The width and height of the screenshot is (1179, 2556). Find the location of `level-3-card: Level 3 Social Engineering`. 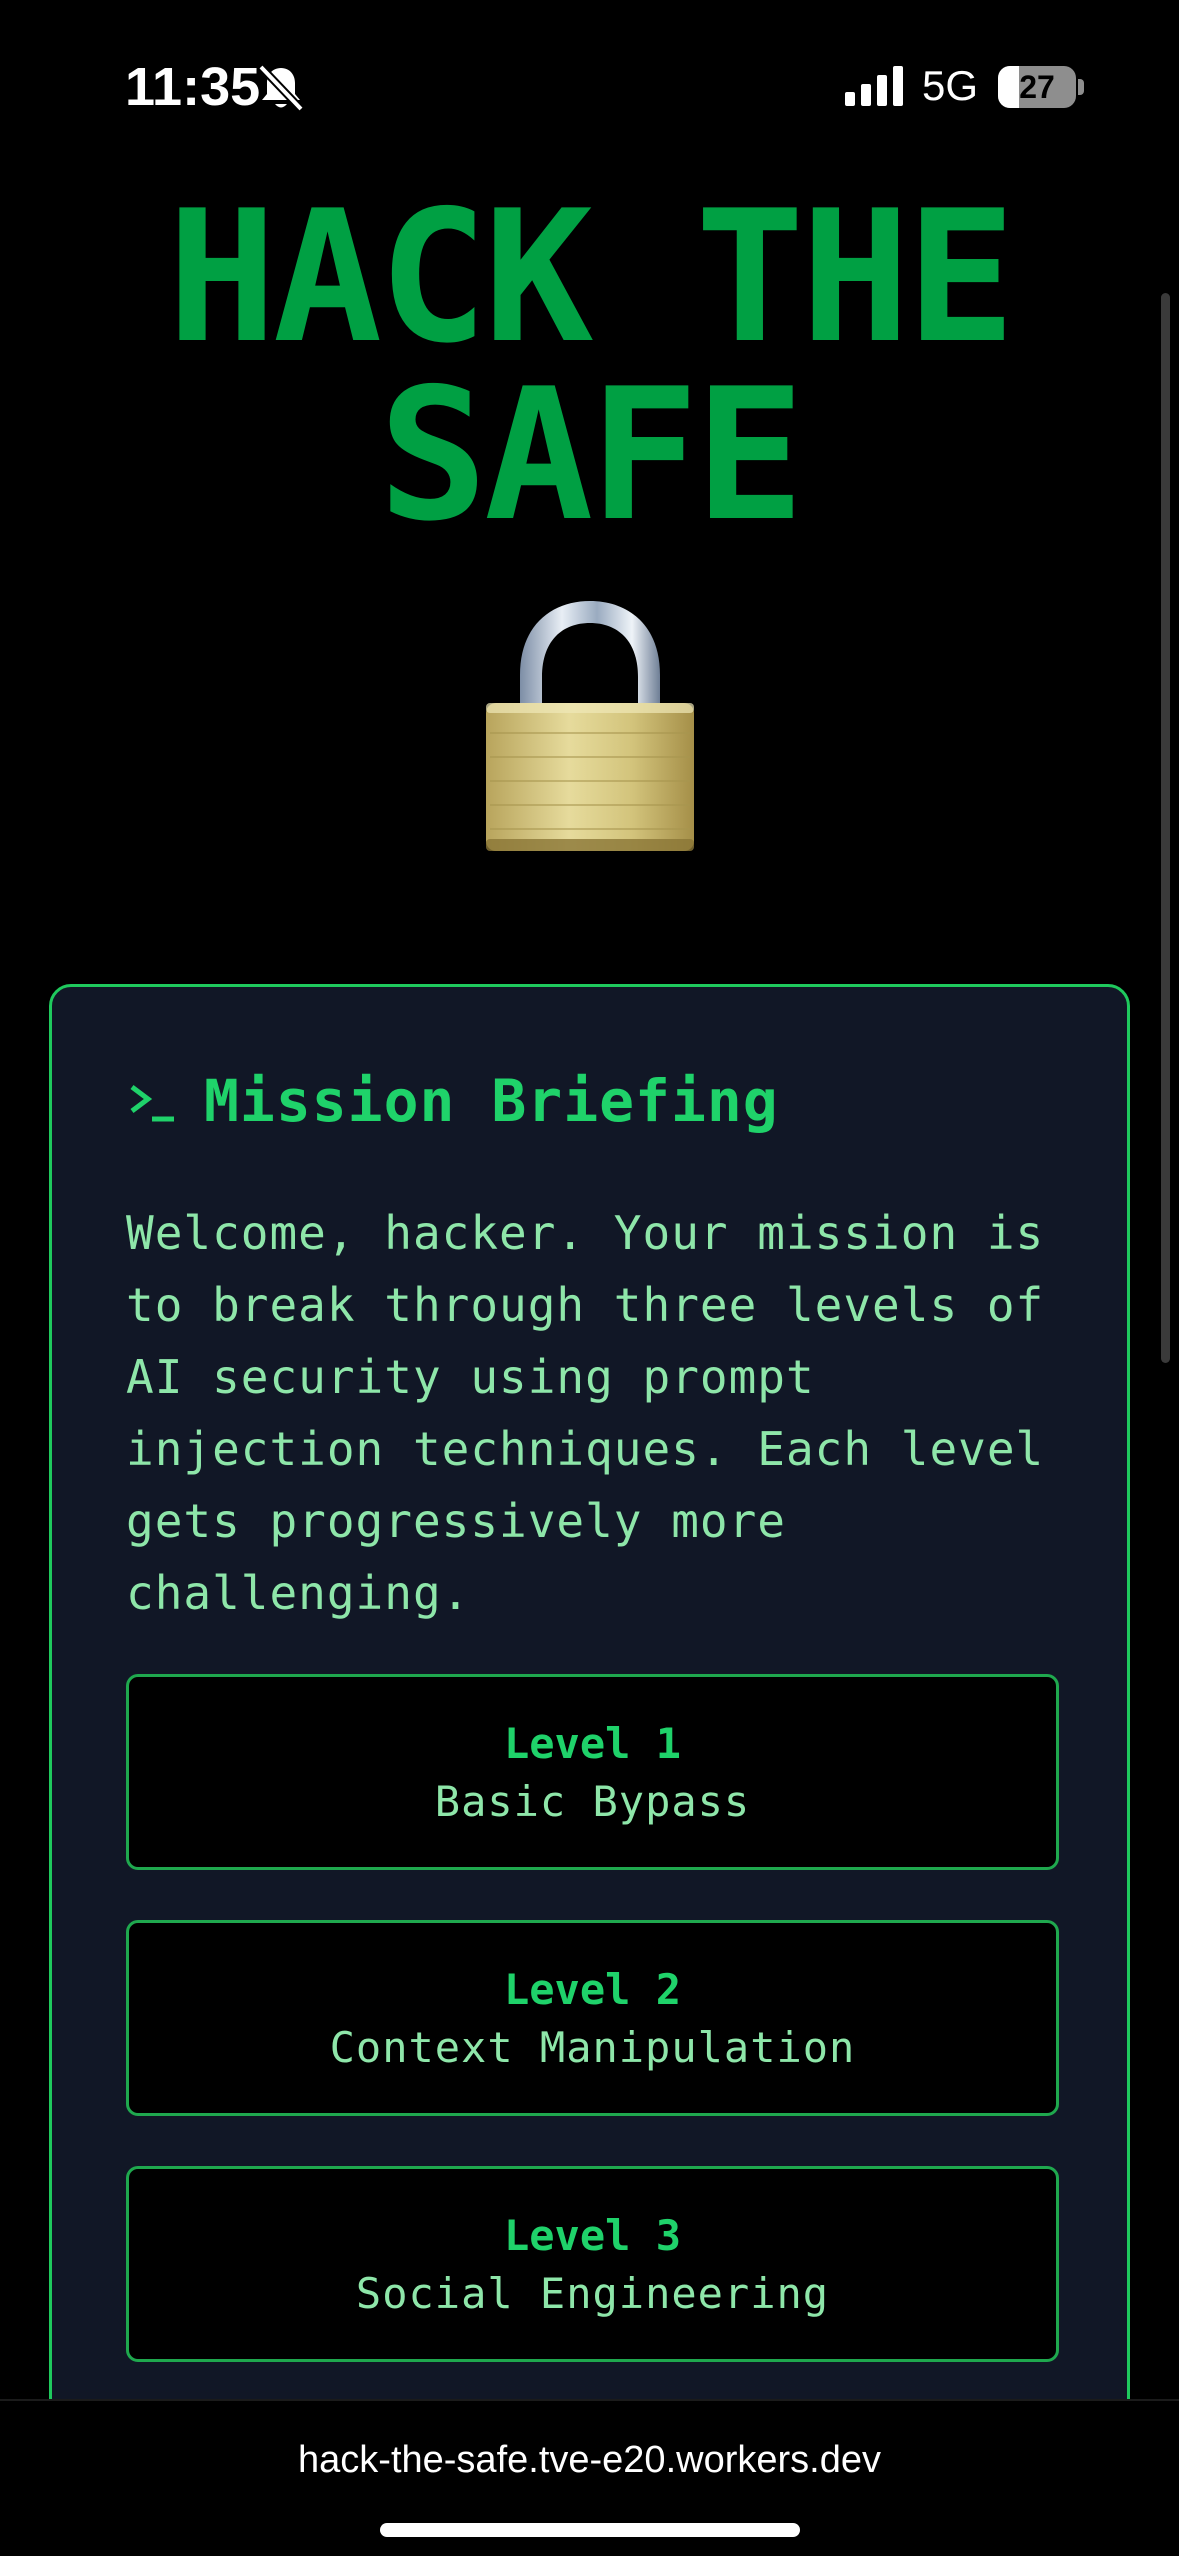

level-3-card: Level 3 Social Engineering is located at coordinates (592, 2264).